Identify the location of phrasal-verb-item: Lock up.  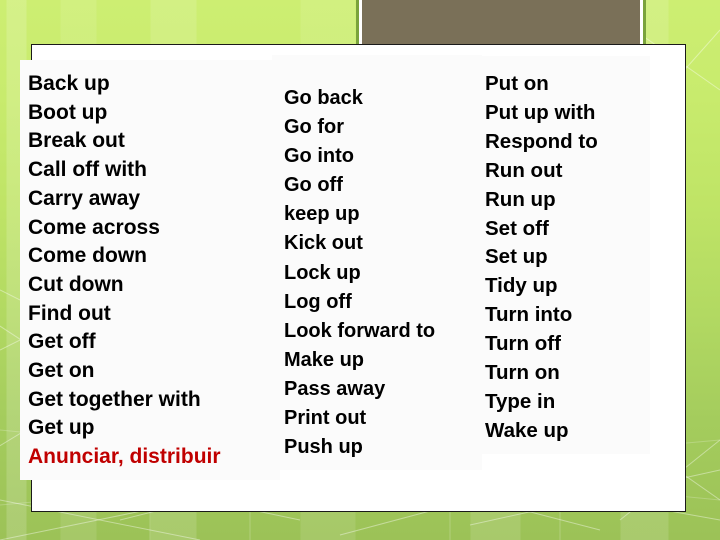
(322, 272).